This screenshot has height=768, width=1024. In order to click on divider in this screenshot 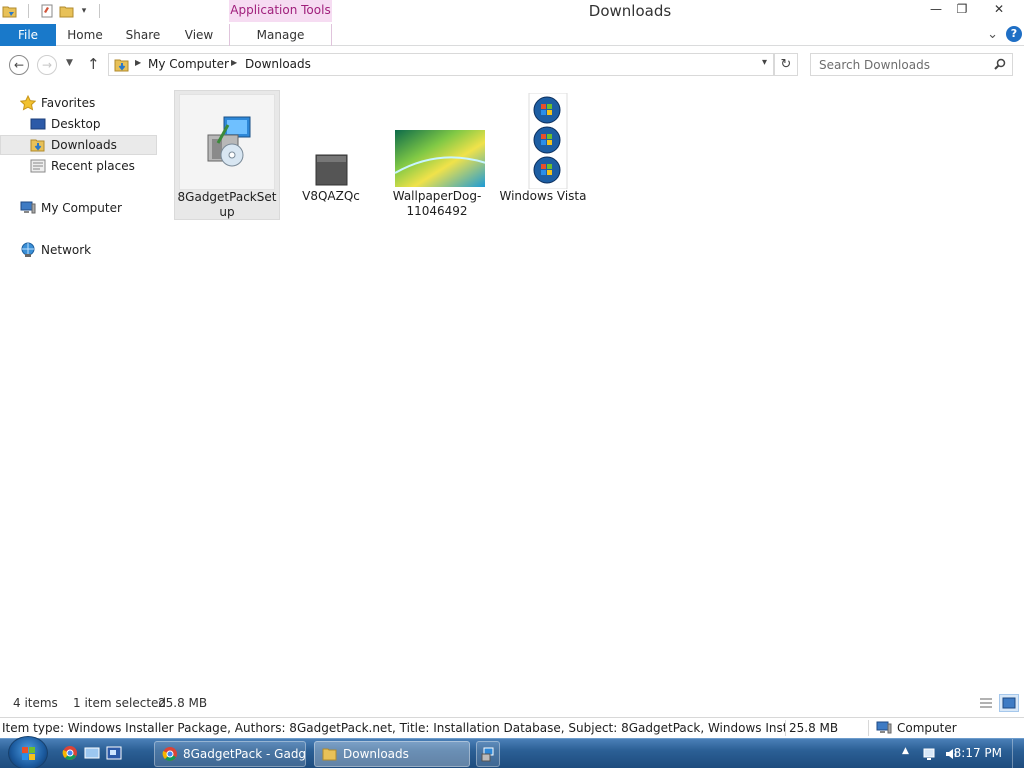, I will do `click(868, 728)`.